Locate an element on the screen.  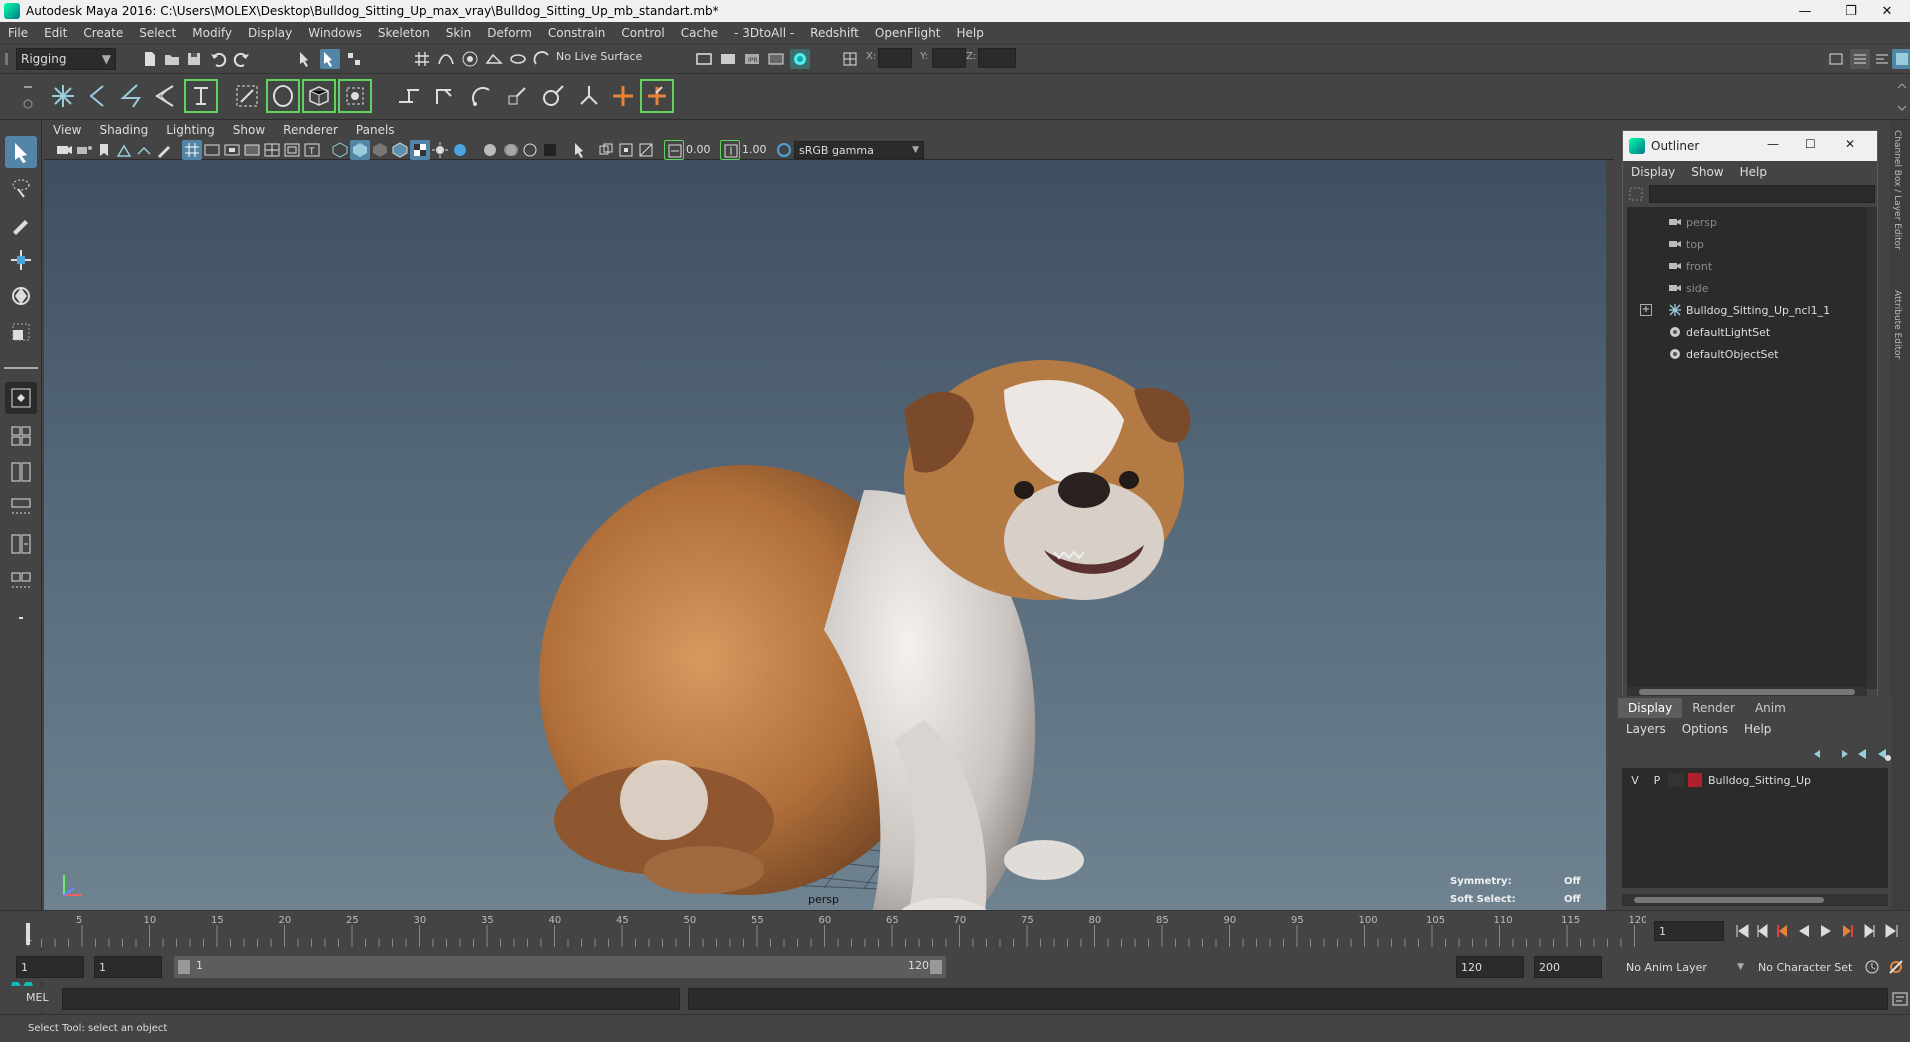
panel-menu-renderer: Renderer is located at coordinates (310, 130).